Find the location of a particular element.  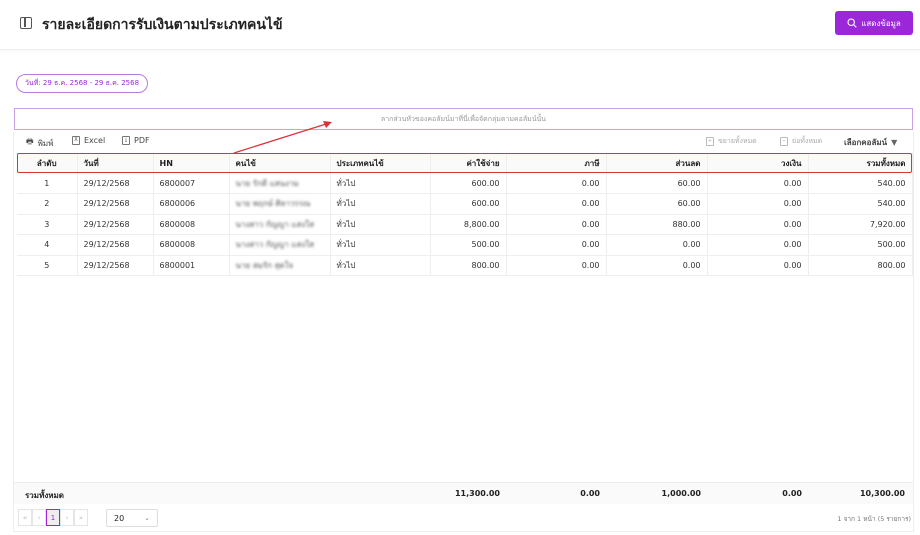

annotation-arrow is located at coordinates (282, 137).